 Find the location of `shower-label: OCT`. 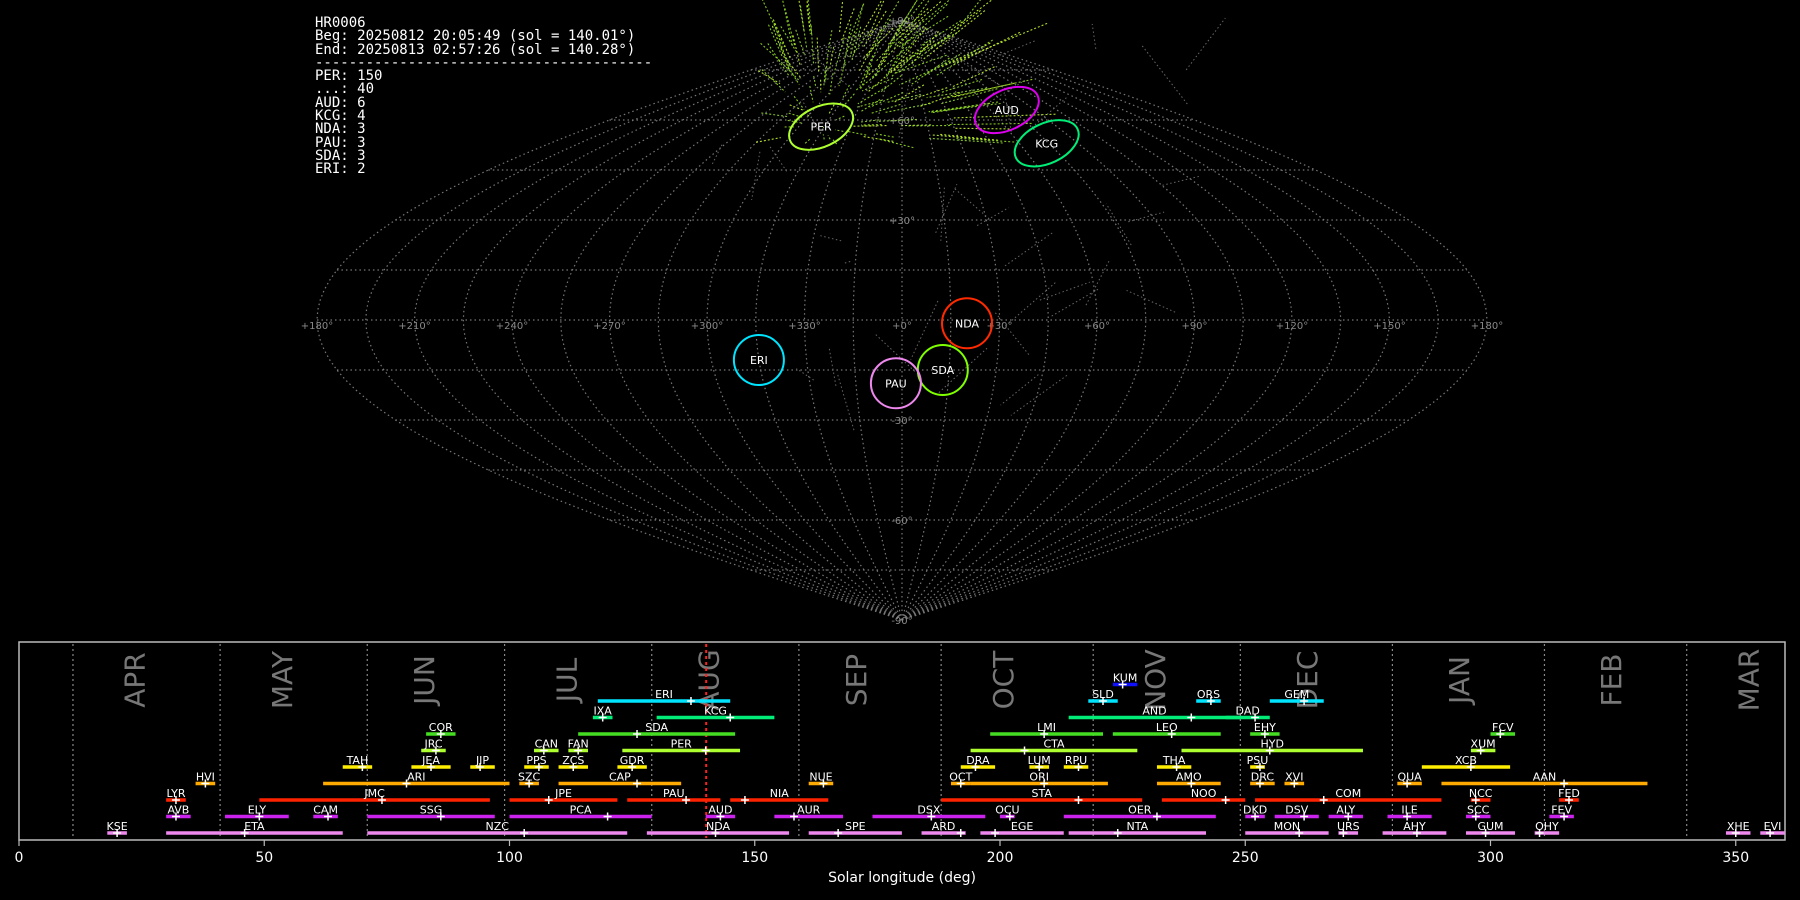

shower-label: OCT is located at coordinates (960, 777).